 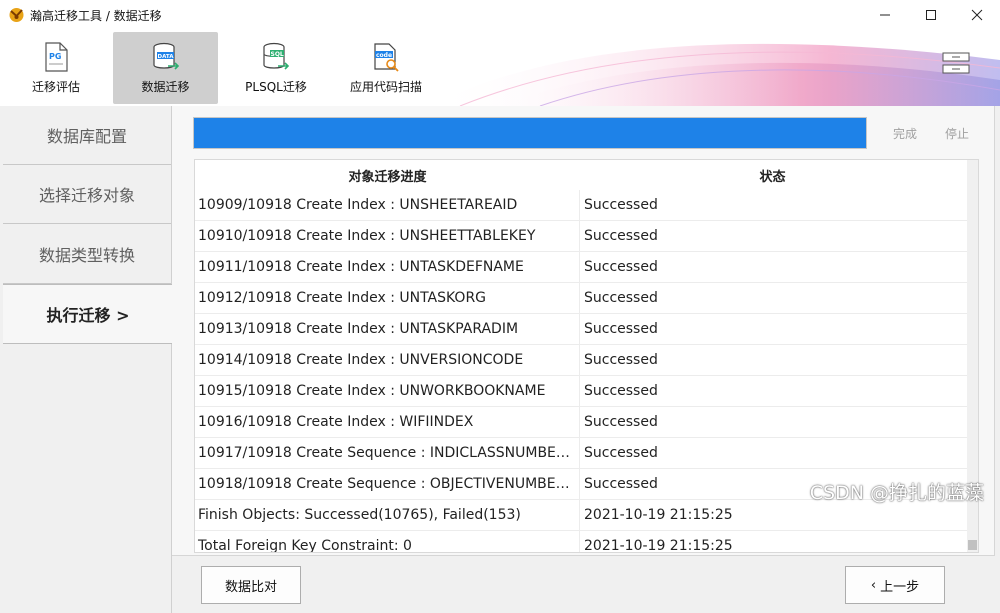 I want to click on table-header: 对象迁移进度 状态, so click(x=581, y=175).